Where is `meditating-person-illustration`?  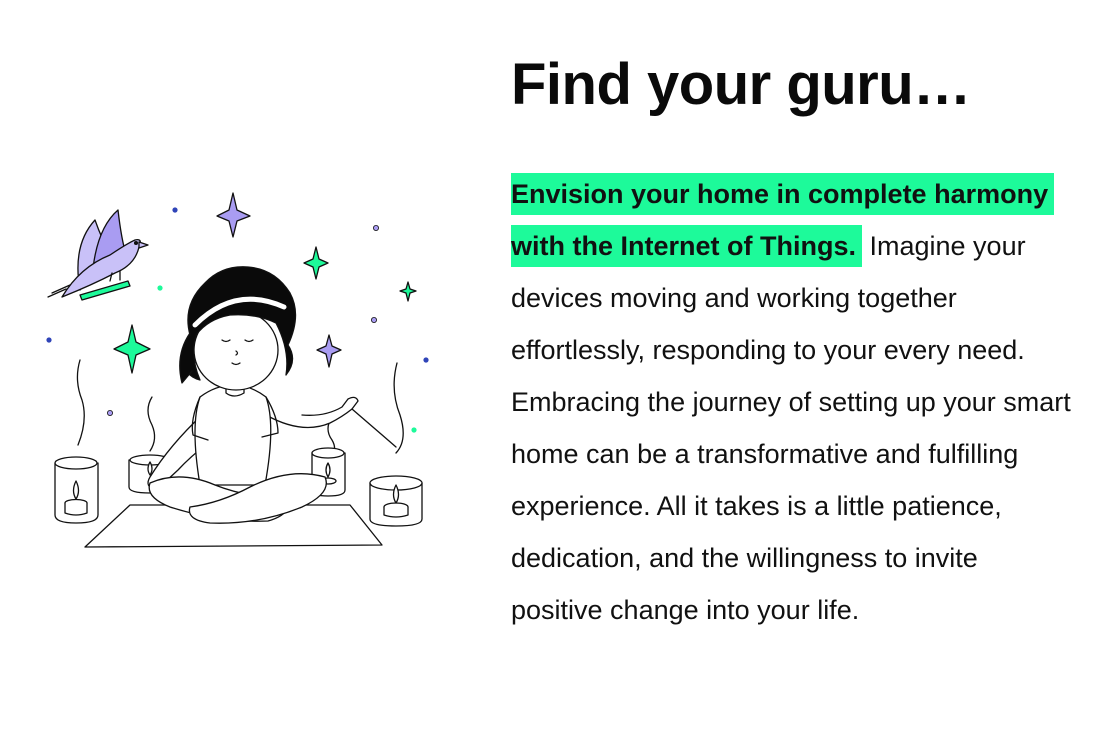
meditating-person-illustration is located at coordinates (272, 395).